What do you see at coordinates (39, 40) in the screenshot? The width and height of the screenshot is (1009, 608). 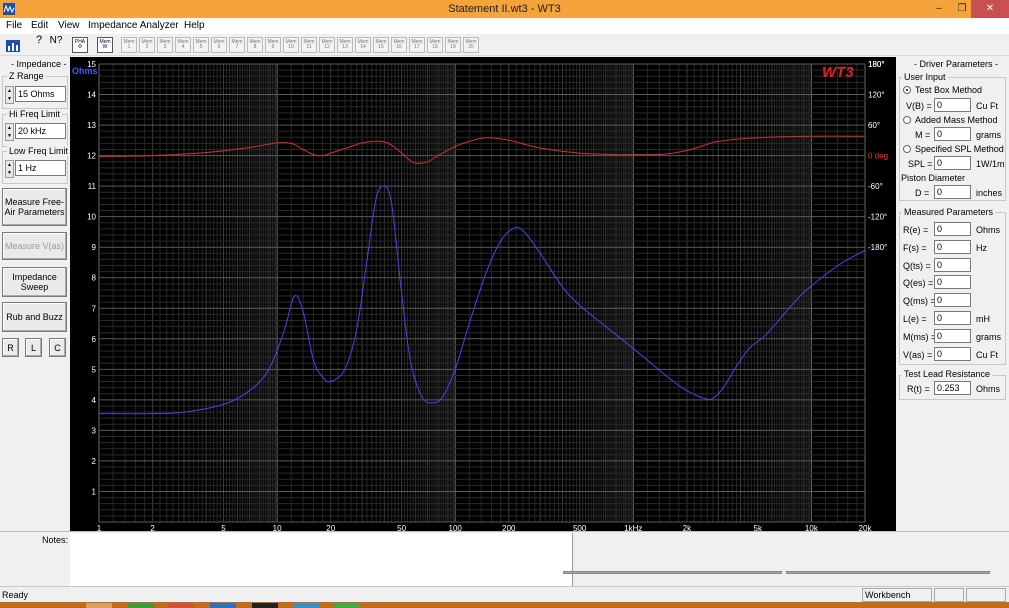 I see `help-icon: ?` at bounding box center [39, 40].